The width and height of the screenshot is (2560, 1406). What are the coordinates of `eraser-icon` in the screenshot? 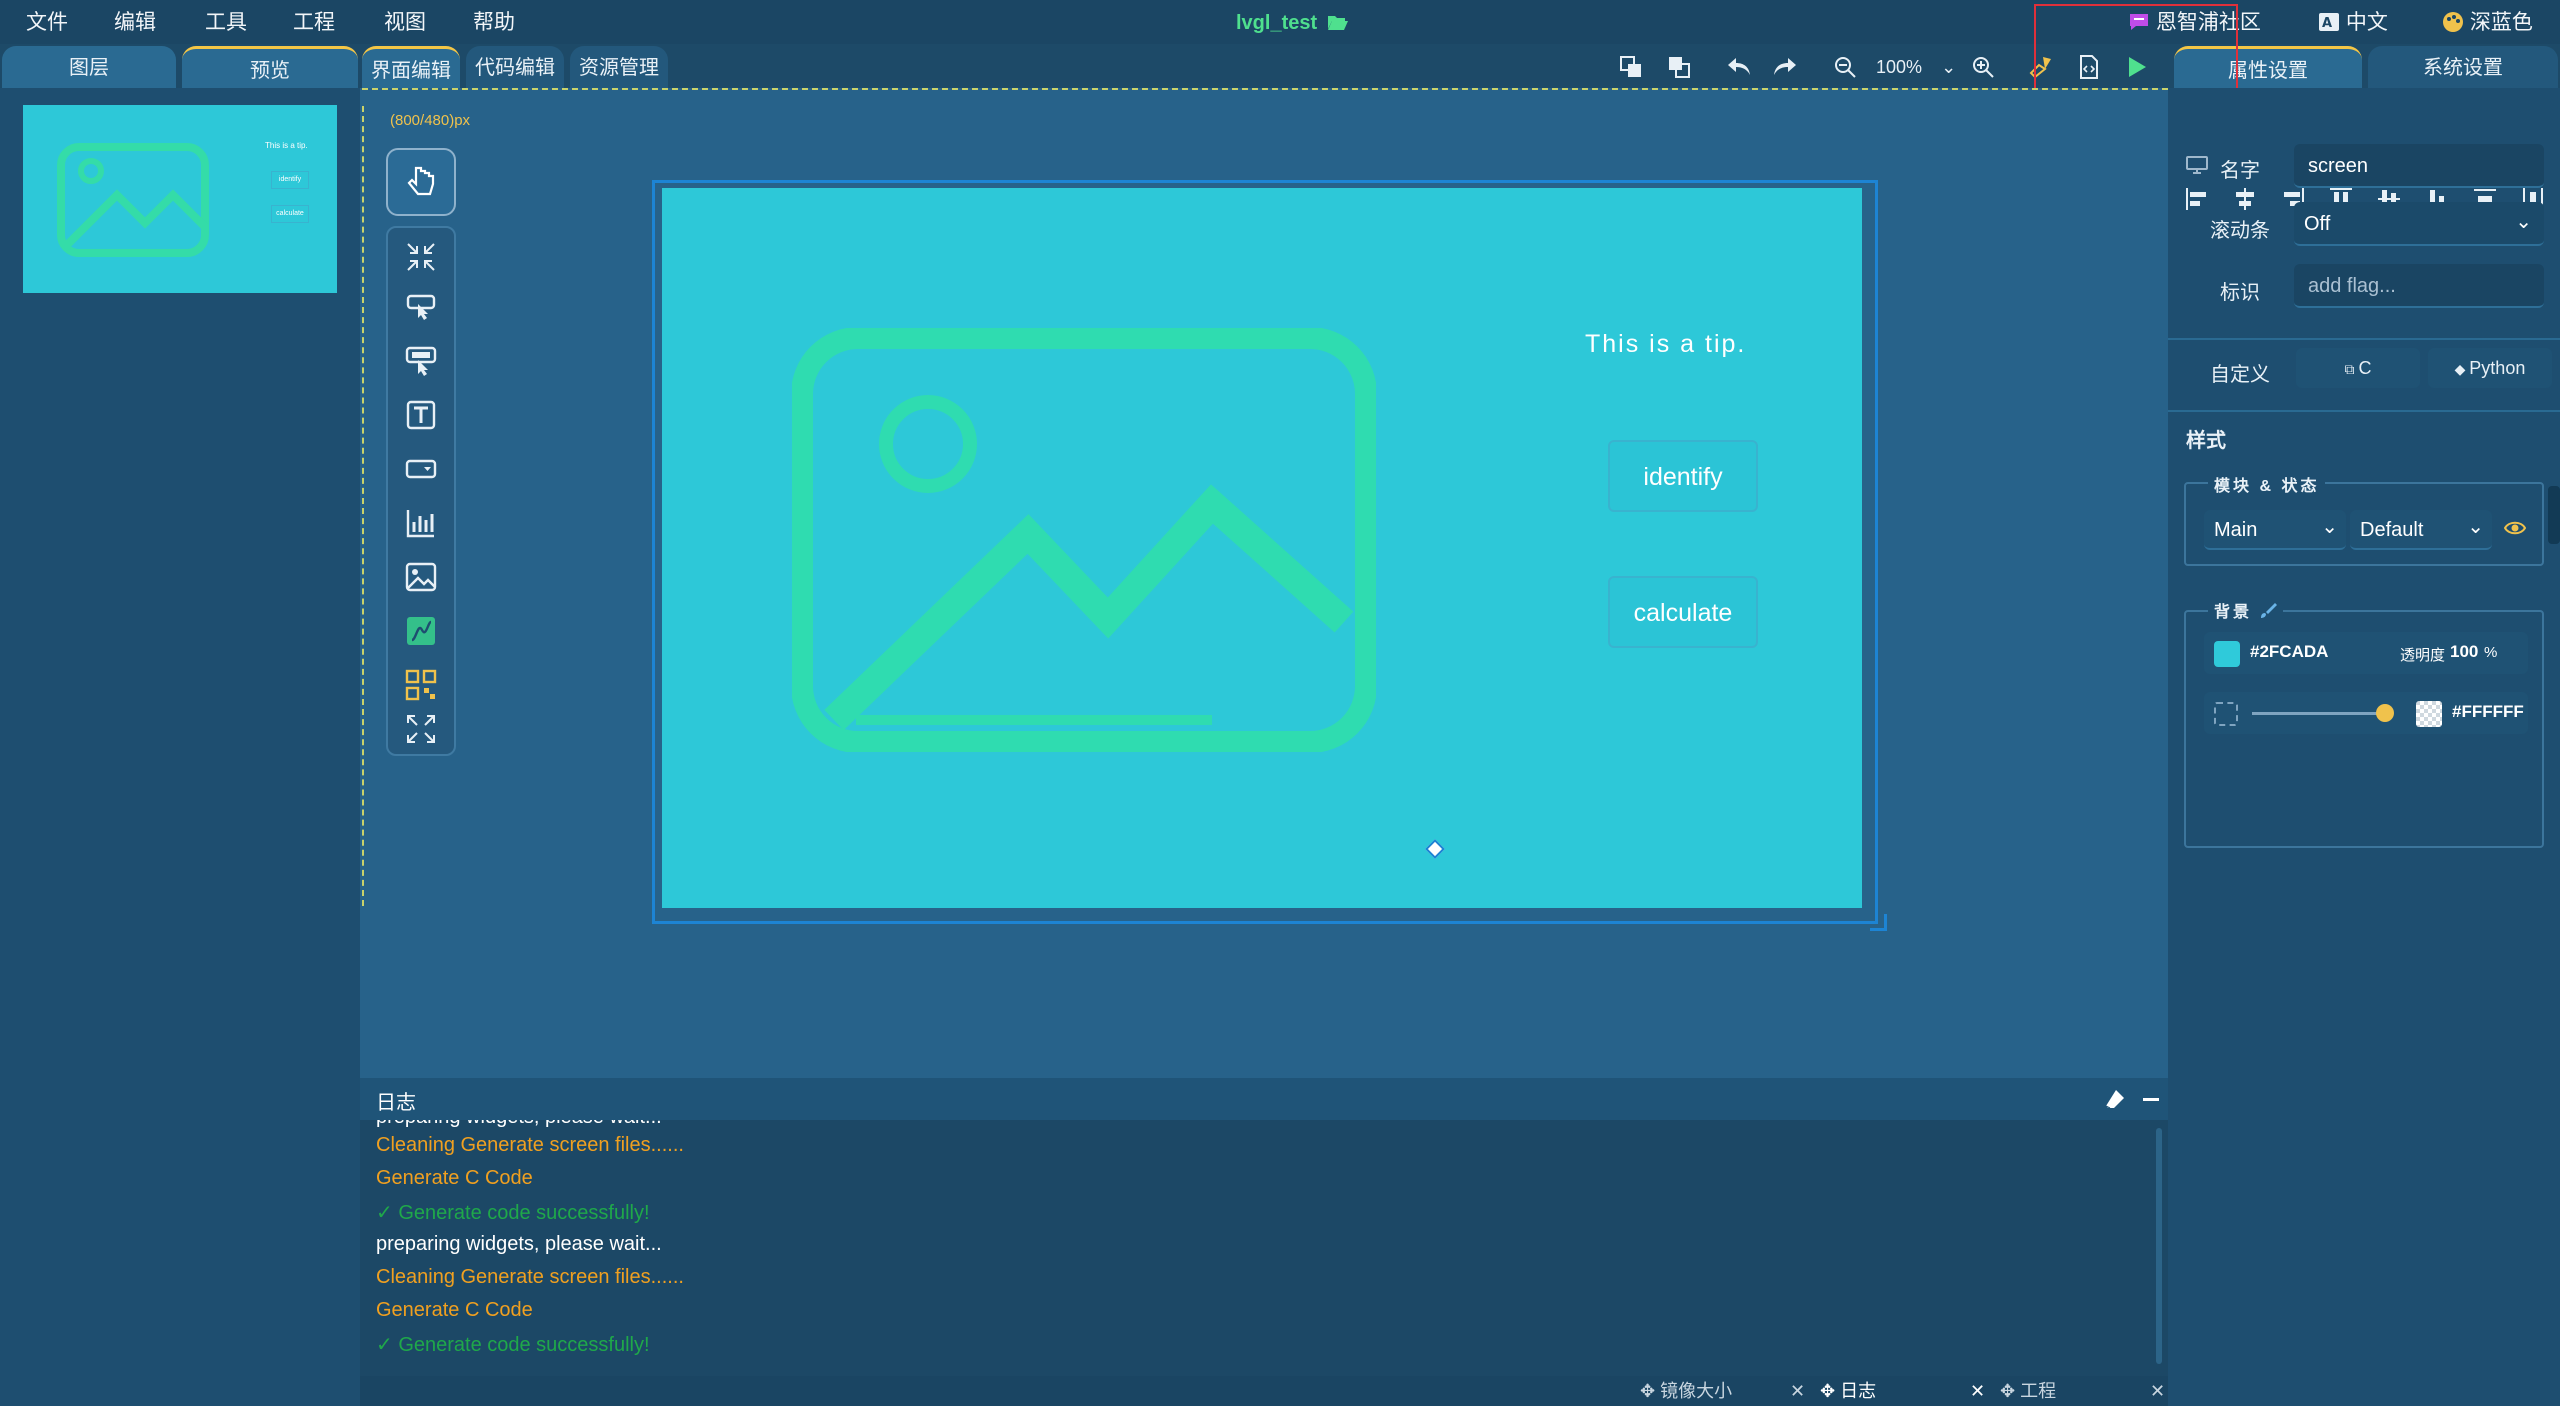 It's located at (2115, 1099).